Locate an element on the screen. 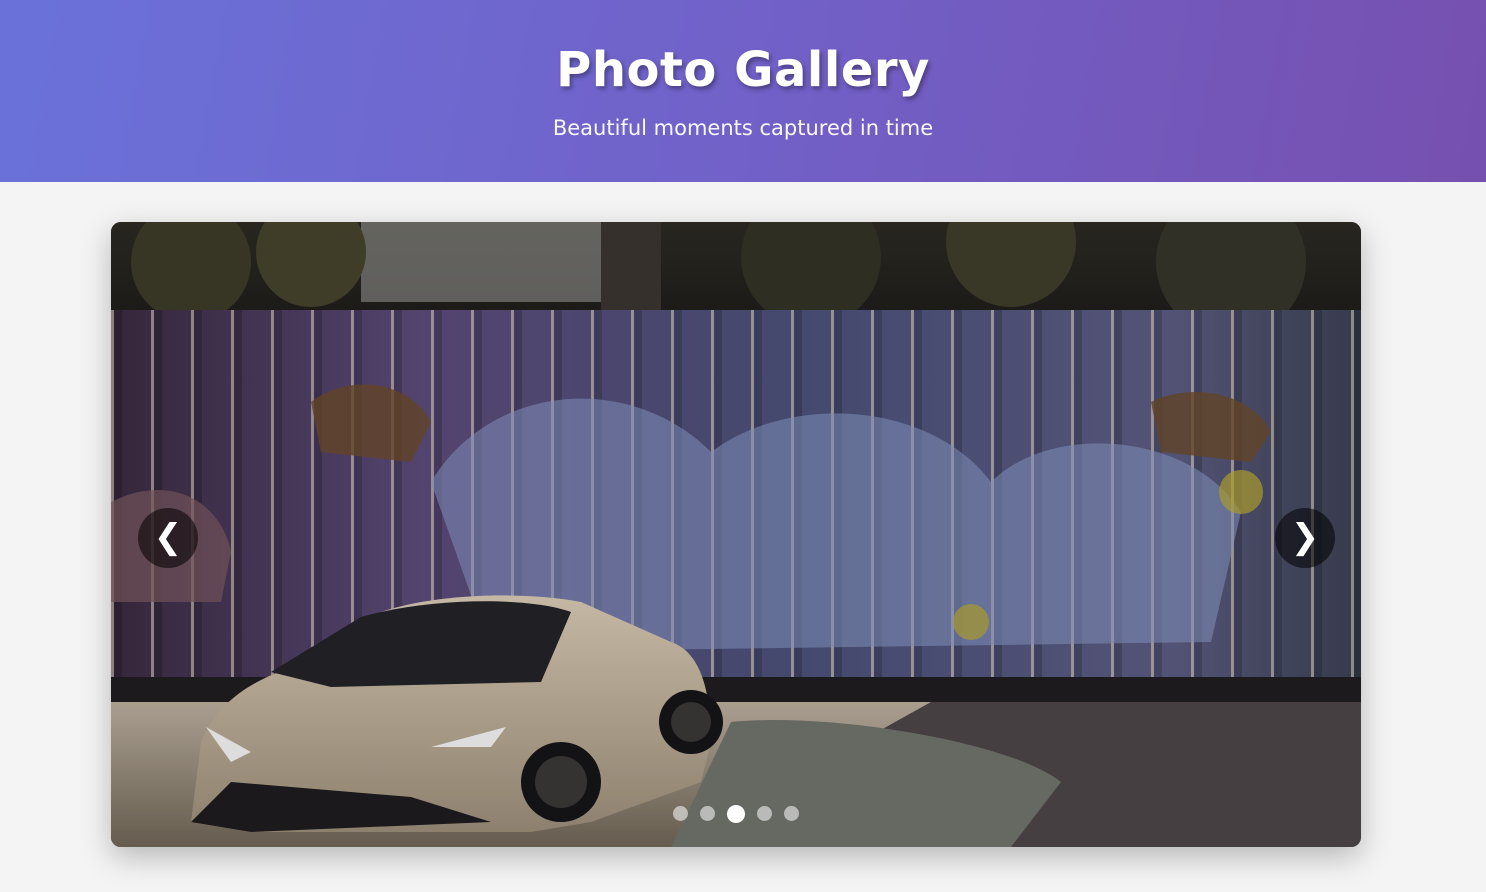  slide-indicators is located at coordinates (736, 813).